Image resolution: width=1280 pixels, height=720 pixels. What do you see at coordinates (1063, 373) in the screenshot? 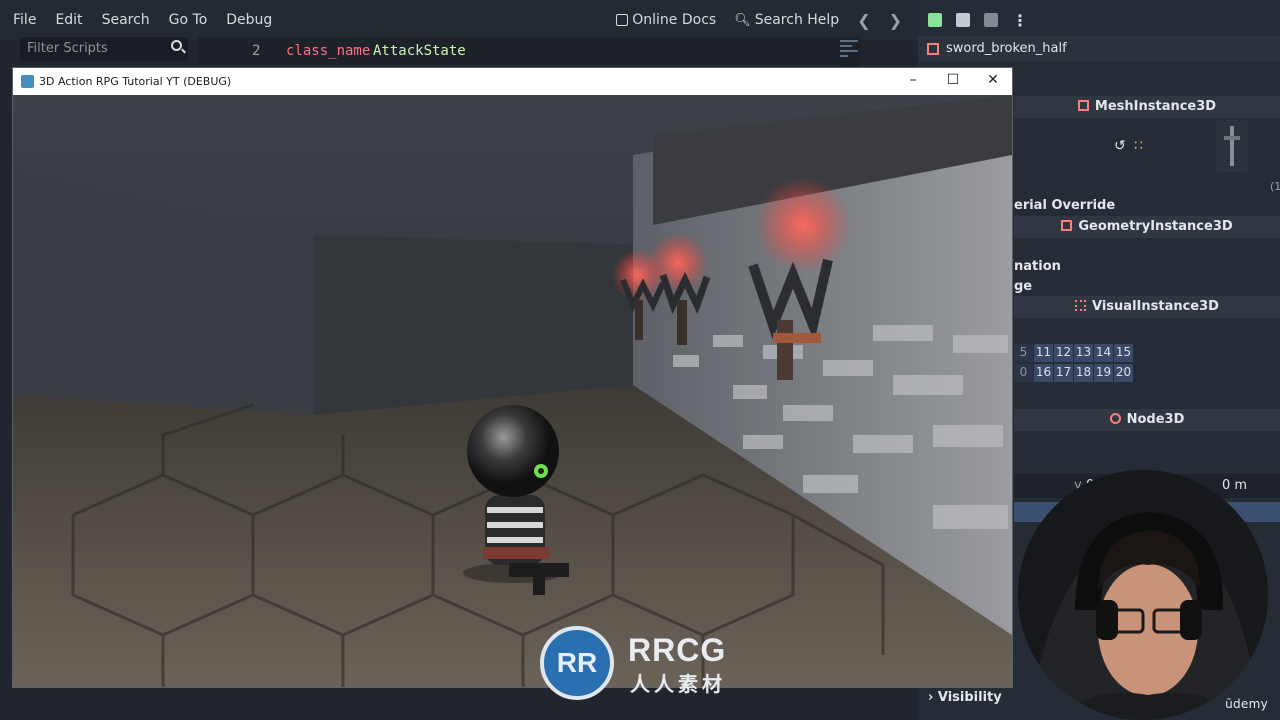
I see `layer-cell: 17` at bounding box center [1063, 373].